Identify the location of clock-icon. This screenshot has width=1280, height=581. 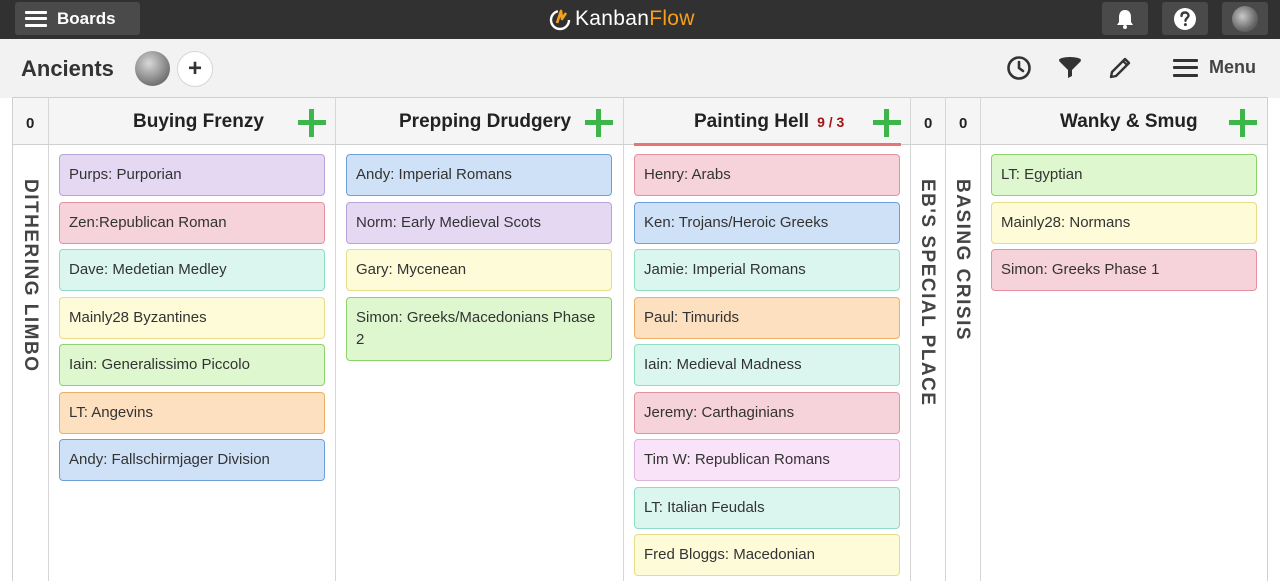
(1019, 68).